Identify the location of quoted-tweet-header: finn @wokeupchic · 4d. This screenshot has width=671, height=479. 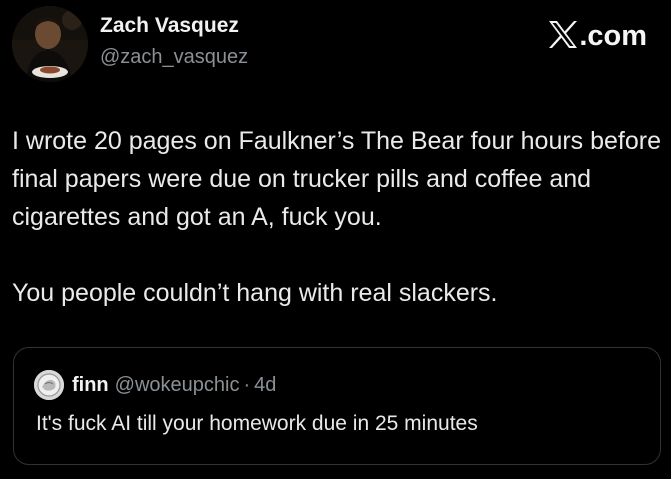
(155, 385).